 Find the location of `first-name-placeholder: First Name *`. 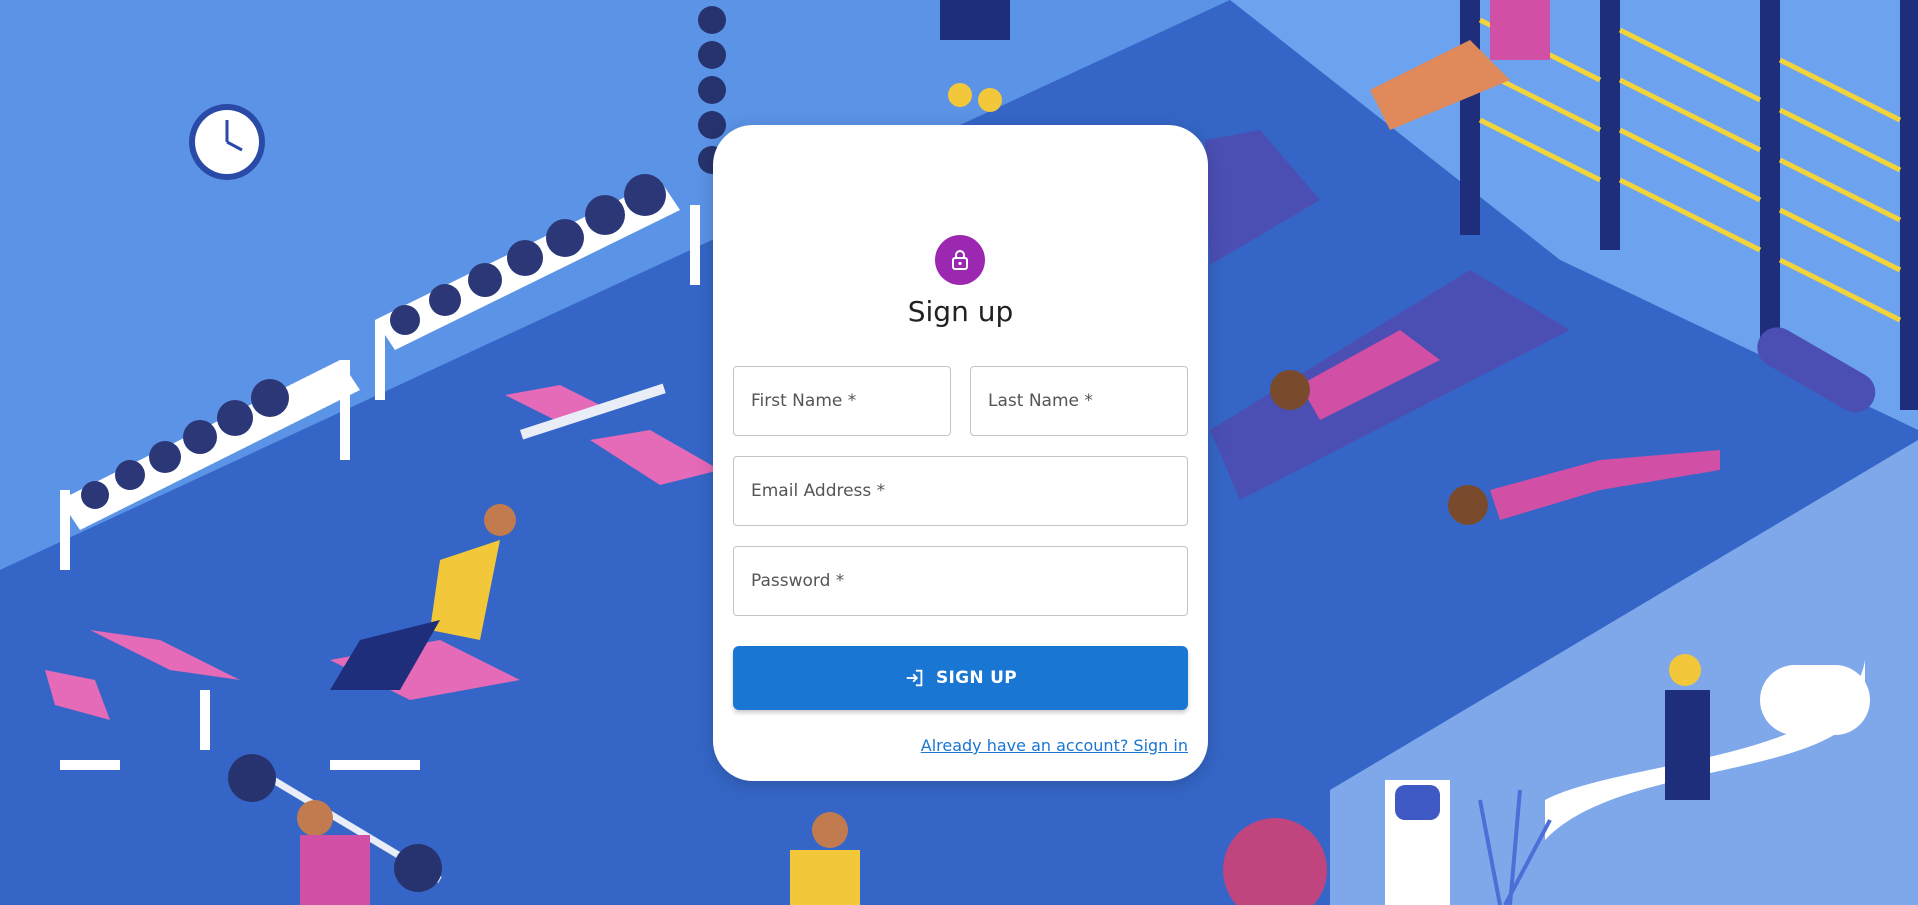

first-name-placeholder: First Name * is located at coordinates (804, 401).